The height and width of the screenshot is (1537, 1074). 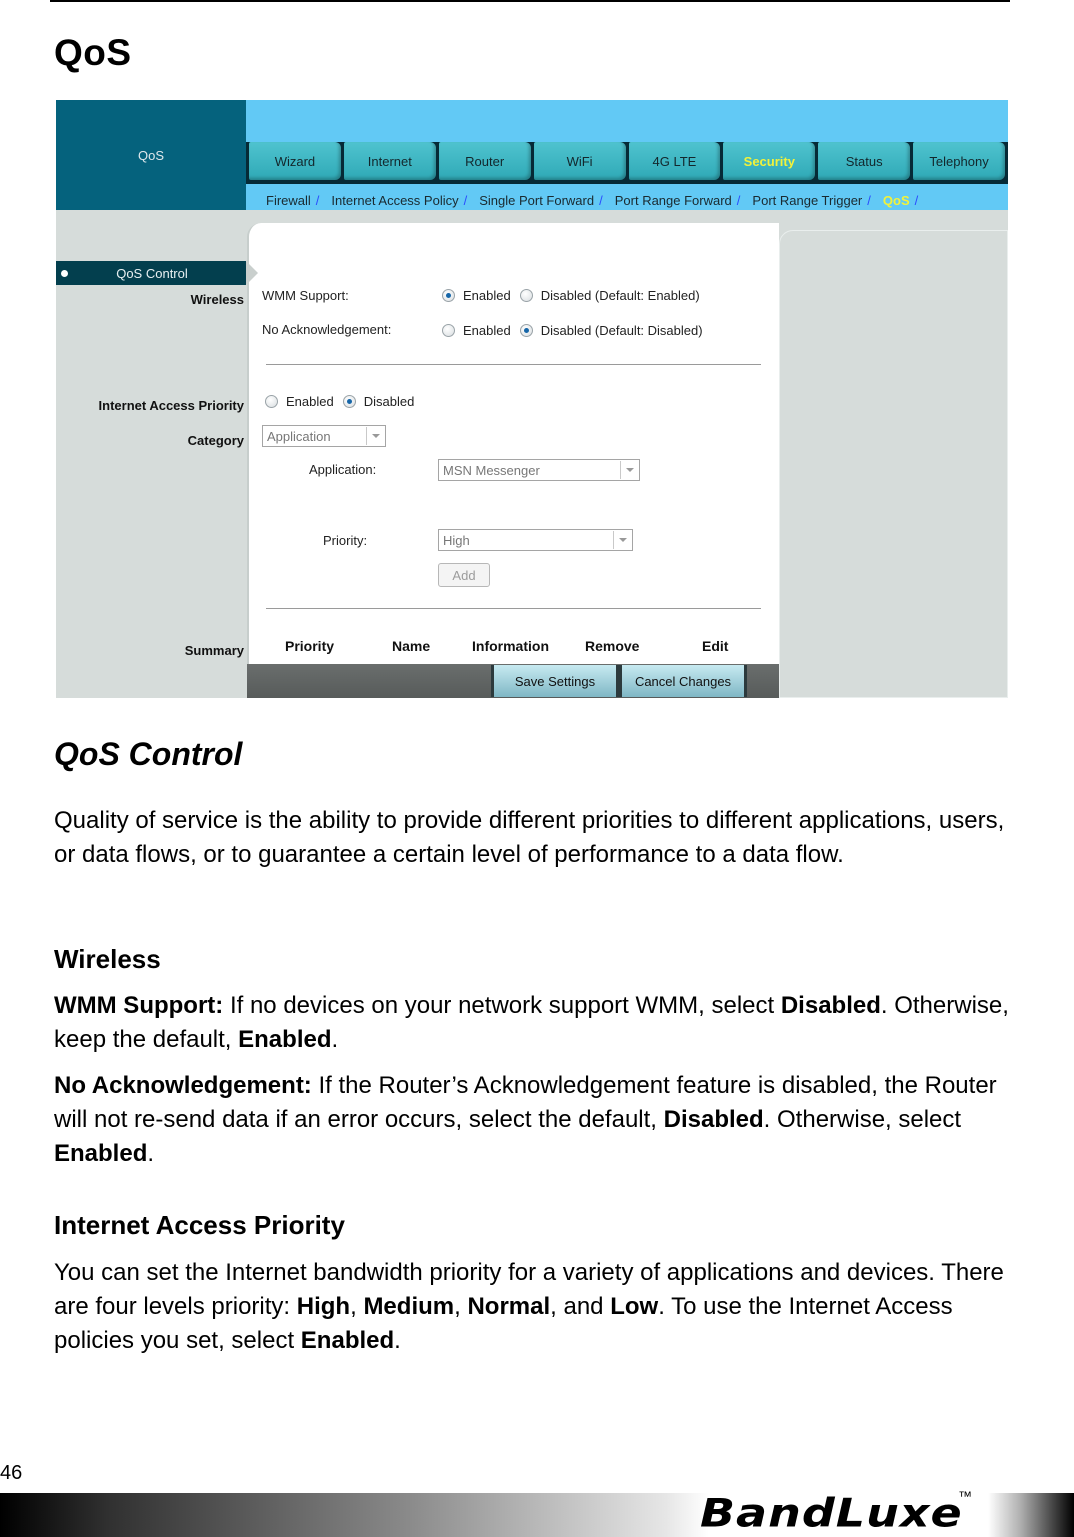 I want to click on iap-enabled-radio, so click(x=271, y=401).